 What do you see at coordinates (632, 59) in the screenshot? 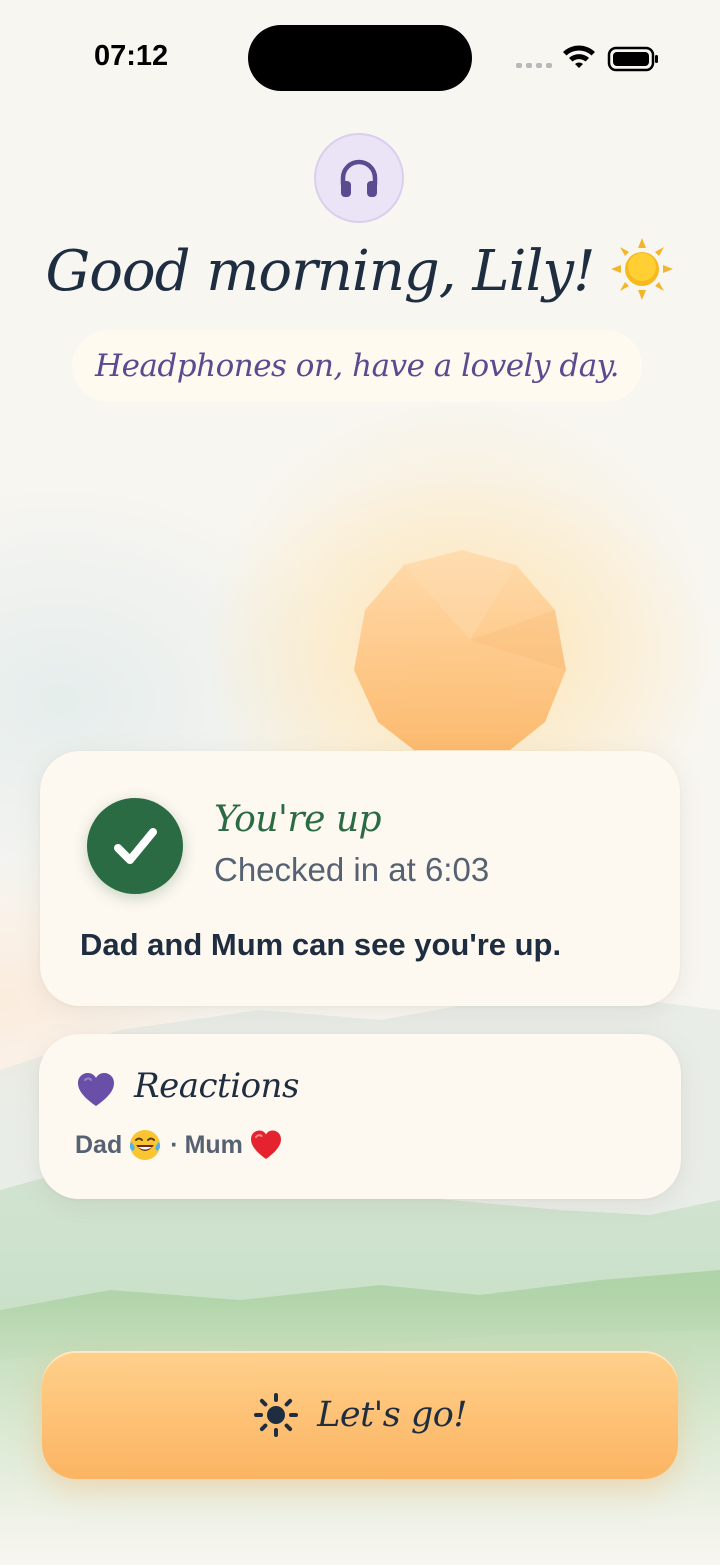
I see `battery-icon` at bounding box center [632, 59].